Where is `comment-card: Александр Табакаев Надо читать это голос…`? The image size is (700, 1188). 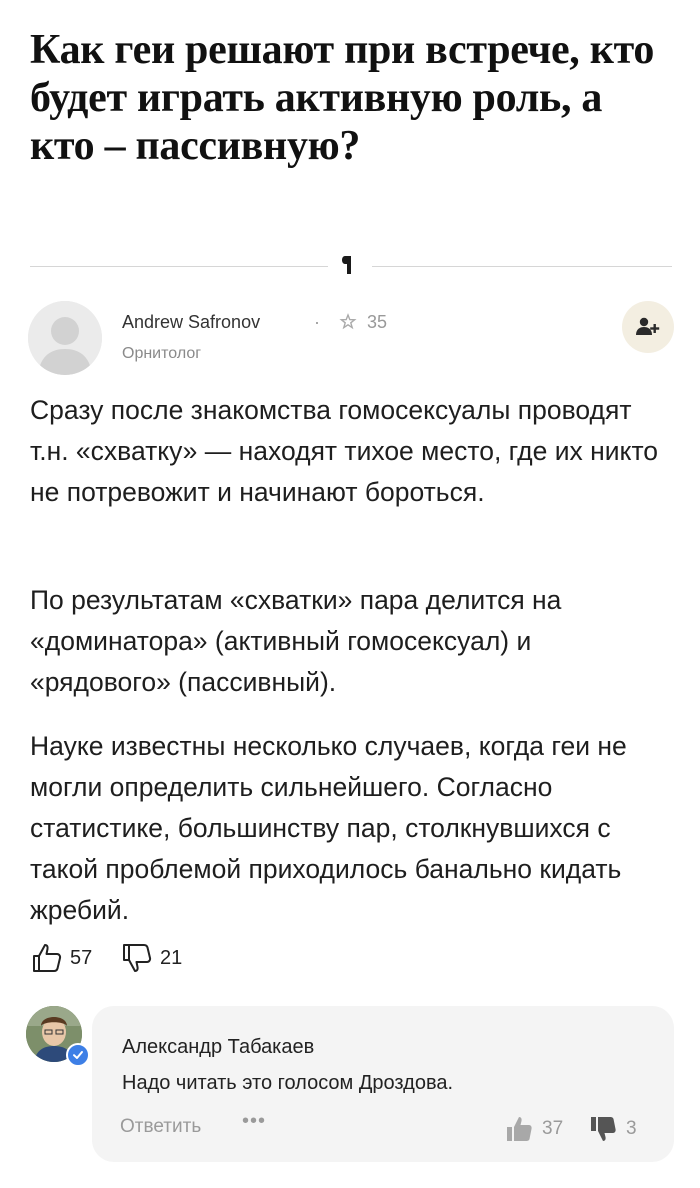 comment-card: Александр Табакаев Надо читать это голос… is located at coordinates (383, 1084).